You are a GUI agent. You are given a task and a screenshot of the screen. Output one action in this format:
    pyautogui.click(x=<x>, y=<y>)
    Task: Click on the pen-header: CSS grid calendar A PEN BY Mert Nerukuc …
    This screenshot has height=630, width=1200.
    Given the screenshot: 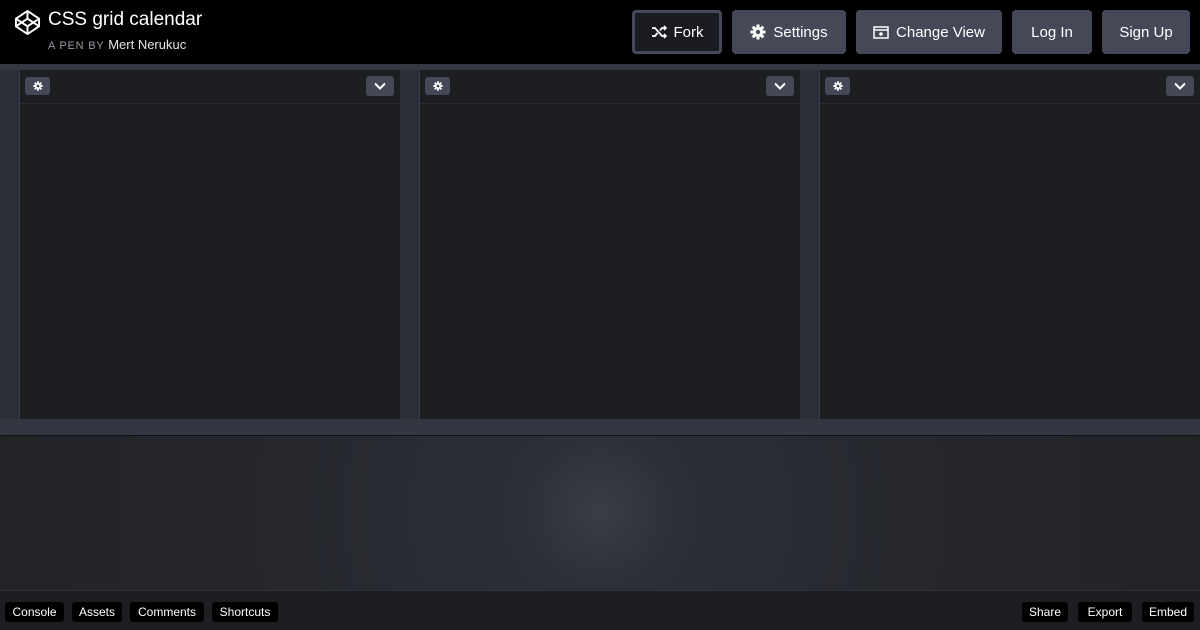 What is the action you would take?
    pyautogui.click(x=600, y=32)
    